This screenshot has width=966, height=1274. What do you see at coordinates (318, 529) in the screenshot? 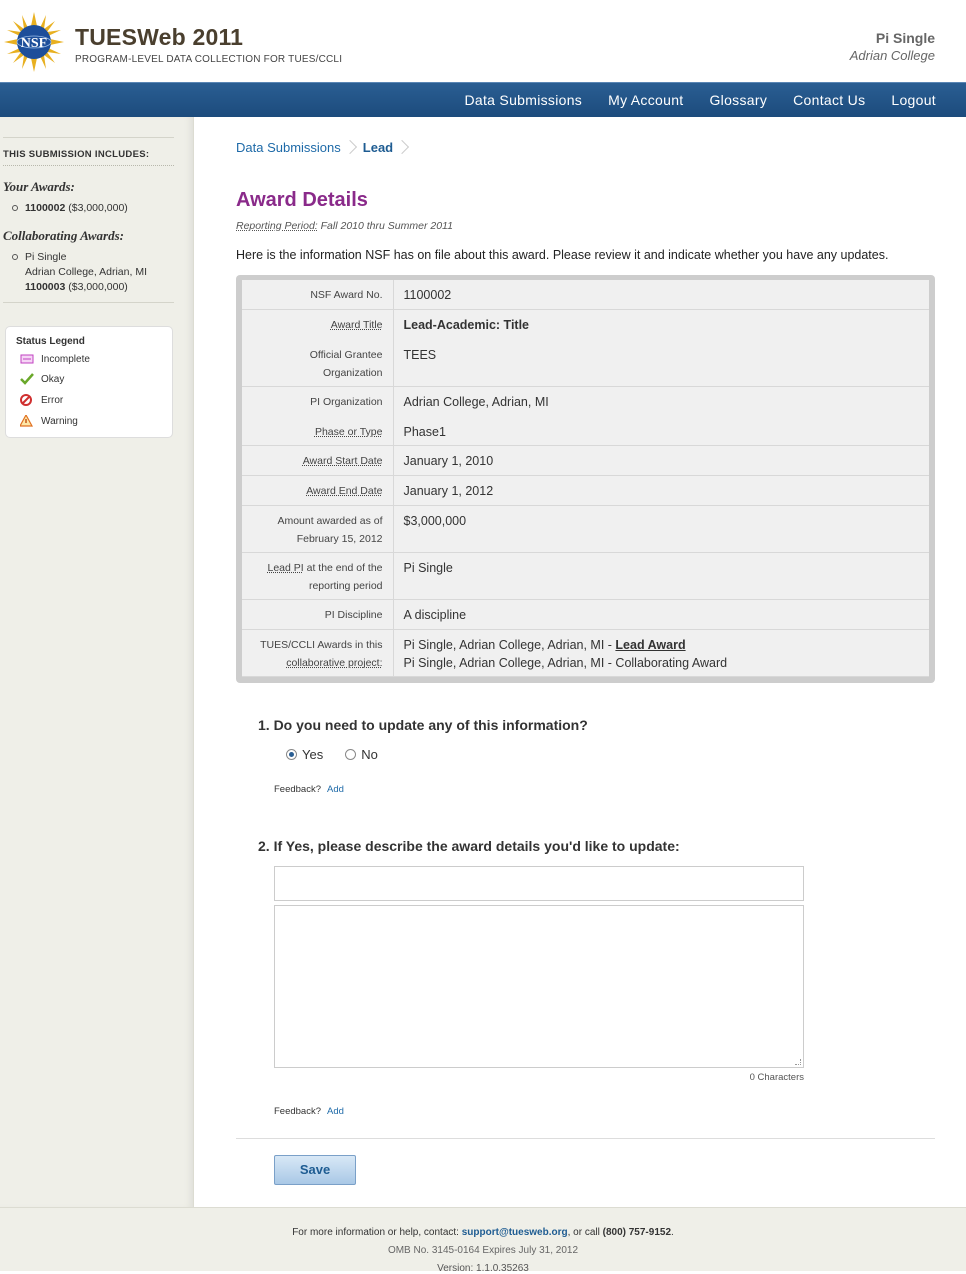
I see `amount-label: Amount awarded as of February 15, 2012` at bounding box center [318, 529].